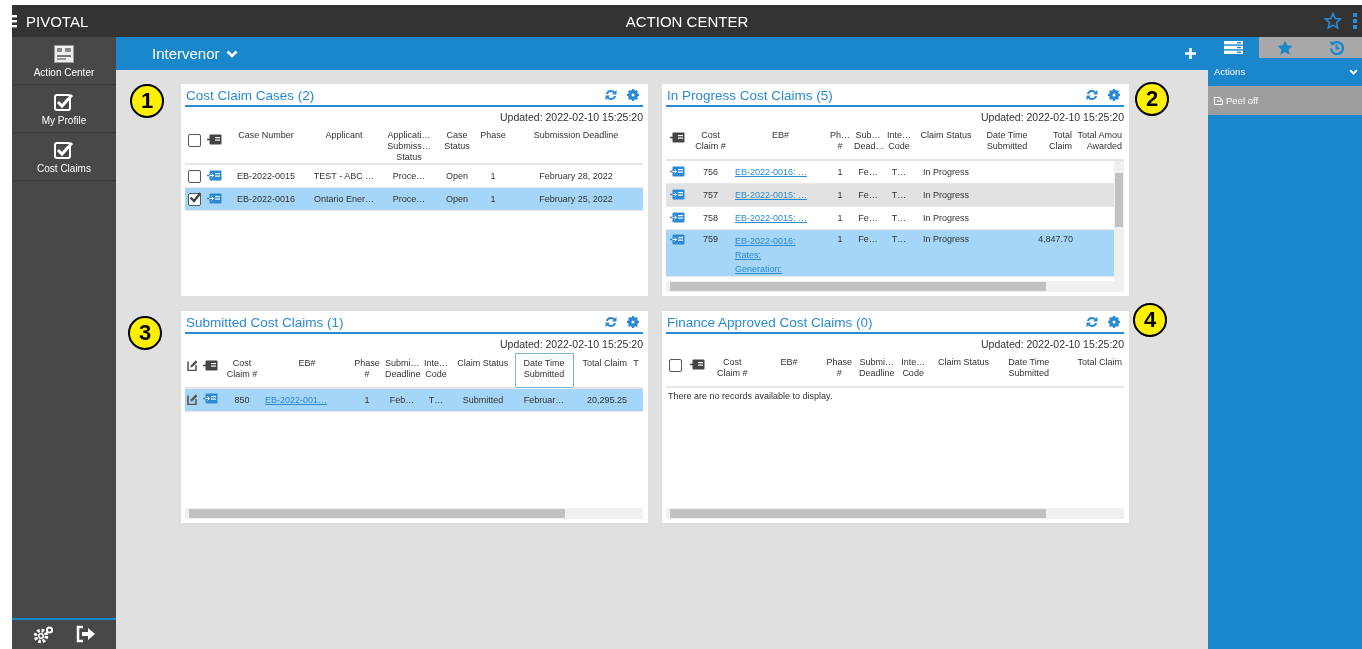 The height and width of the screenshot is (649, 1362). What do you see at coordinates (576, 145) in the screenshot?
I see `column-header: Submission Deadline` at bounding box center [576, 145].